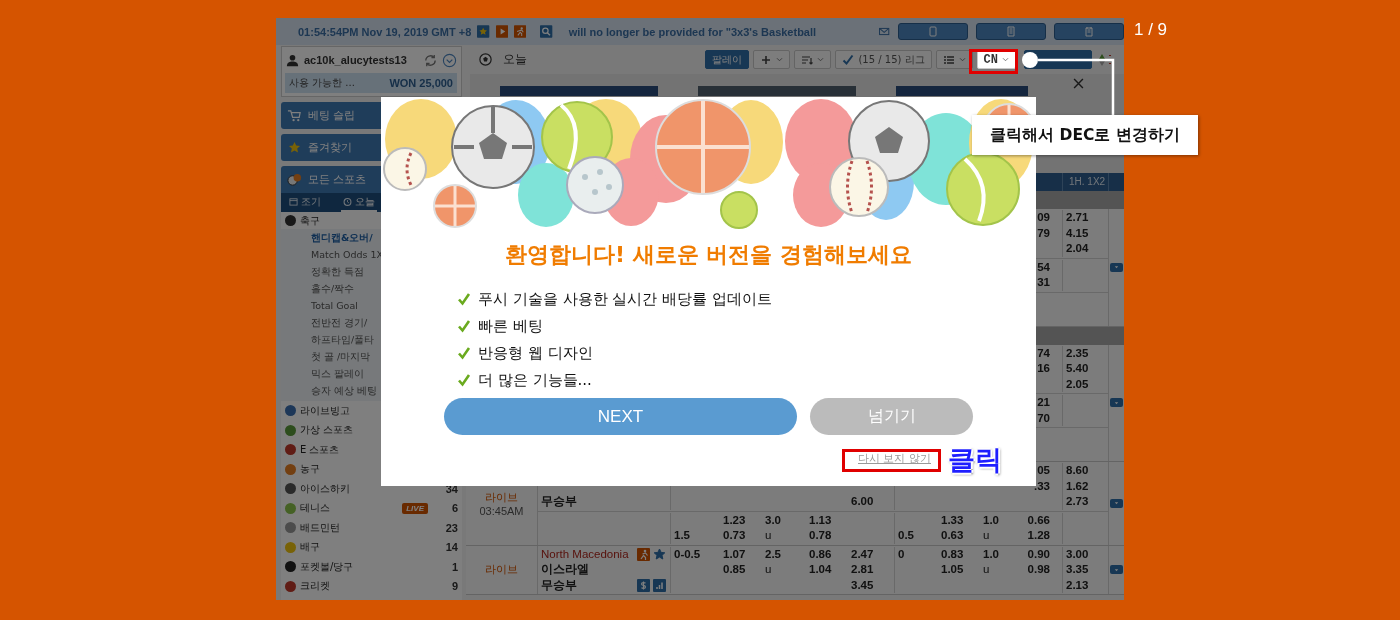 Image resolution: width=1400 pixels, height=620 pixels. Describe the element at coordinates (991, 554) in the screenshot. I see `odds-value: 1.0` at that location.